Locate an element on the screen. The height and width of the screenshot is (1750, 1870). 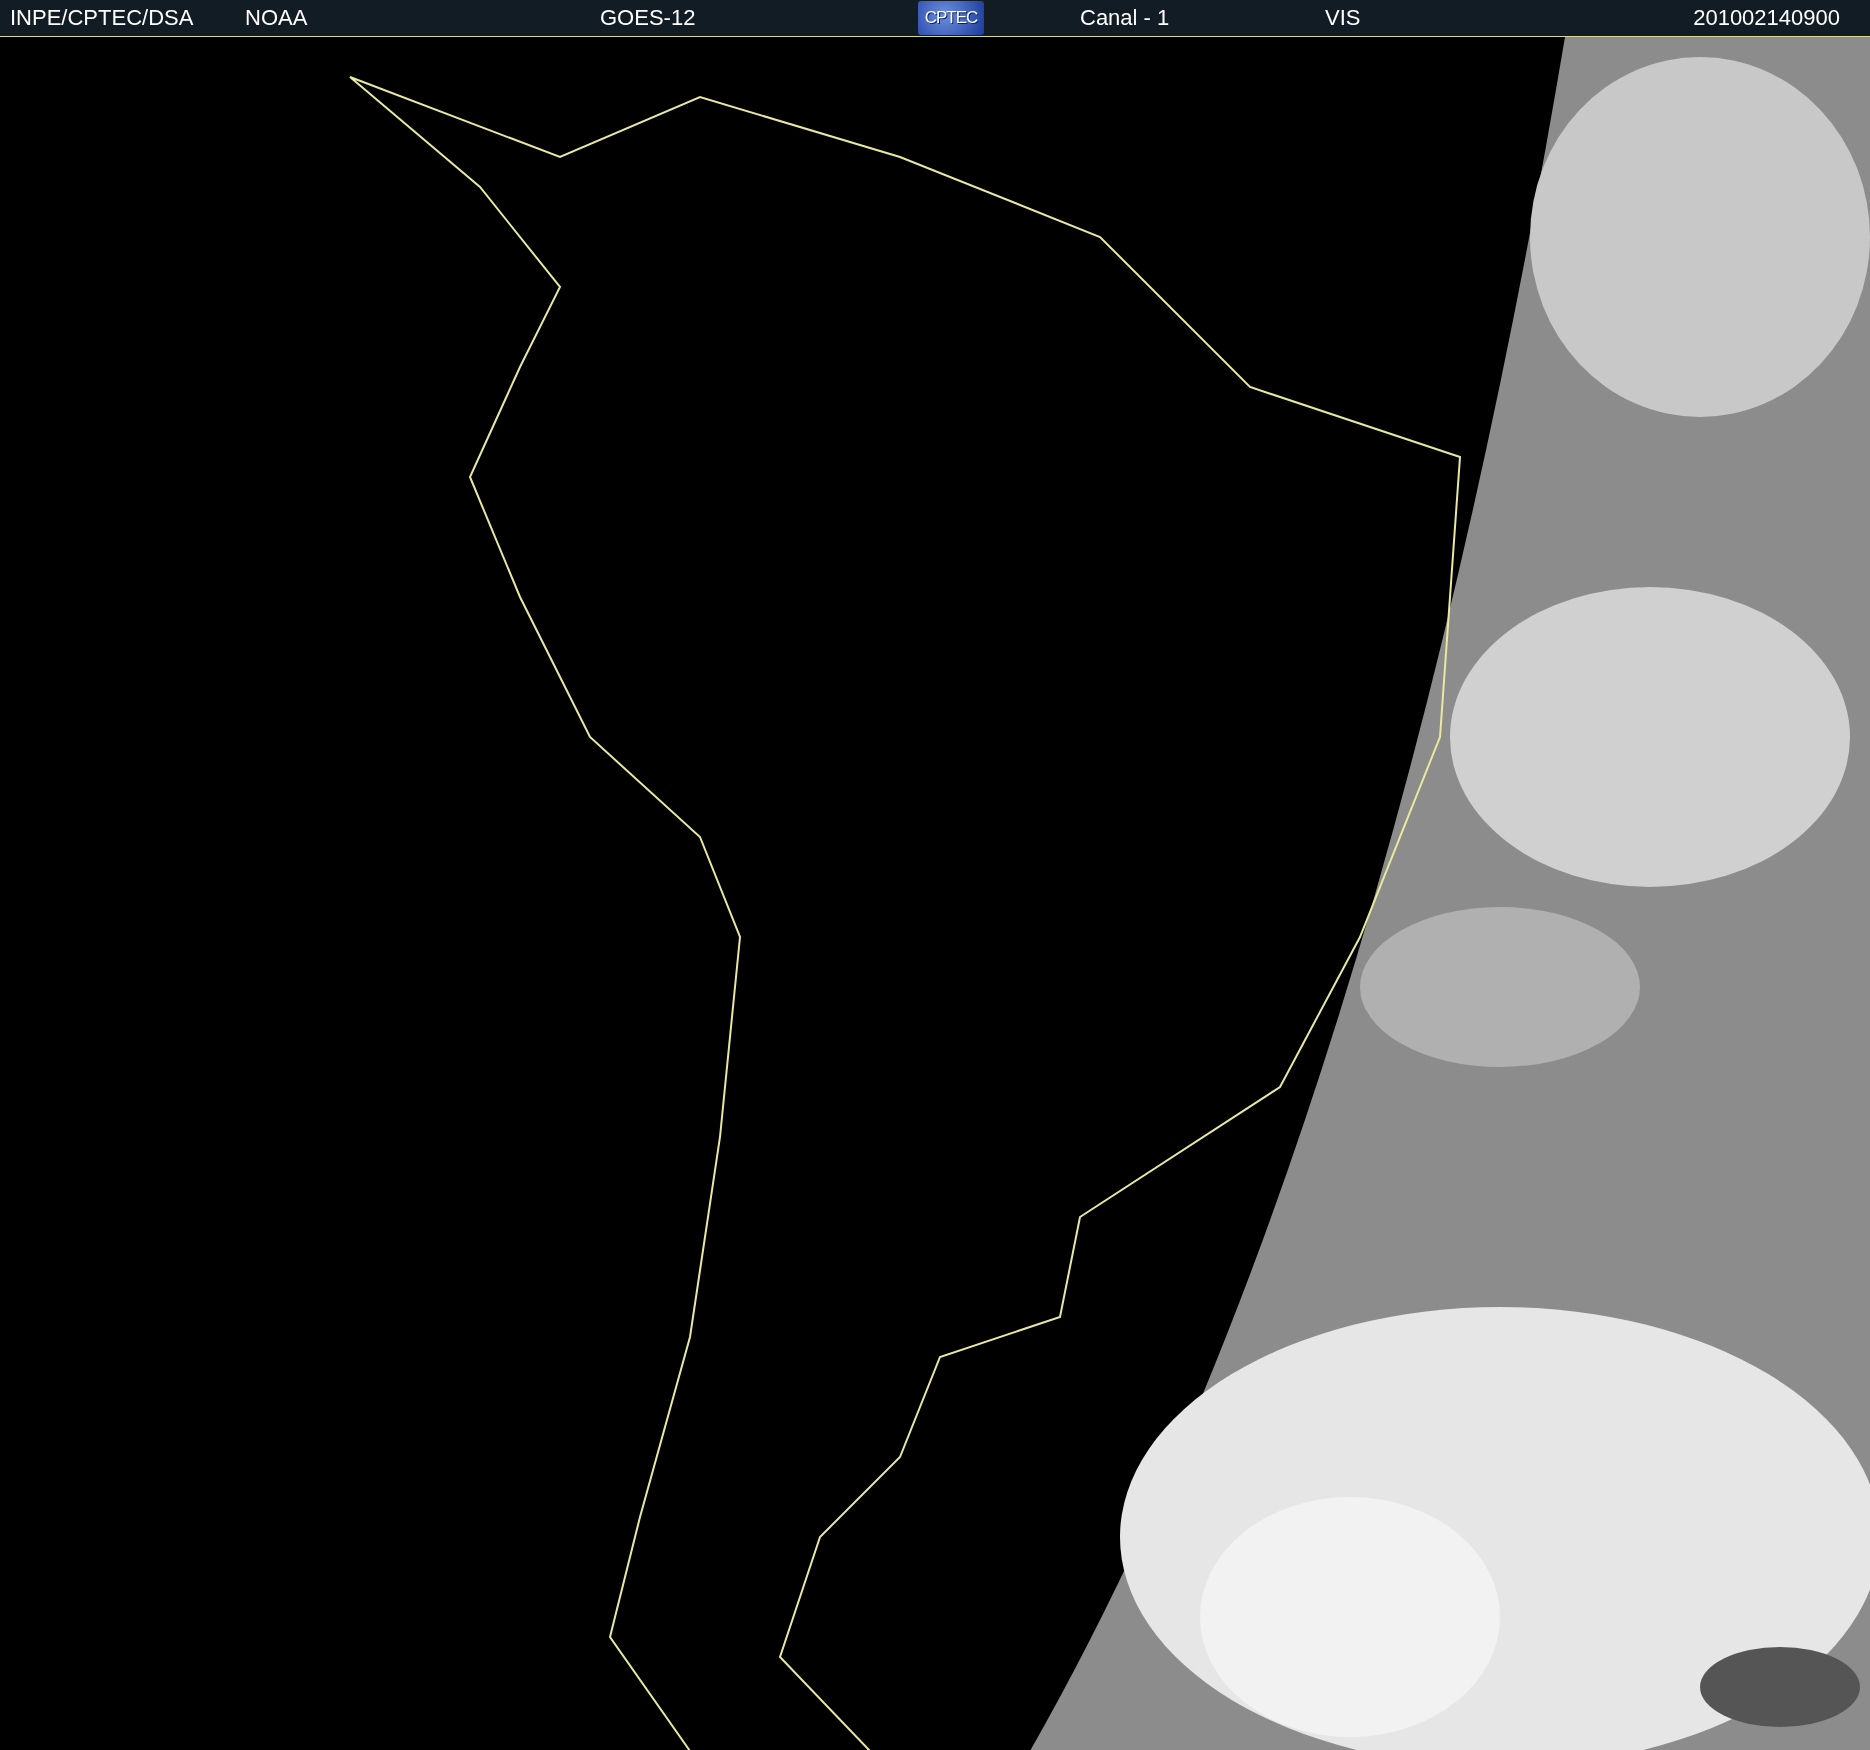
source-label: INPE/CPTEC/DSA is located at coordinates (102, 18).